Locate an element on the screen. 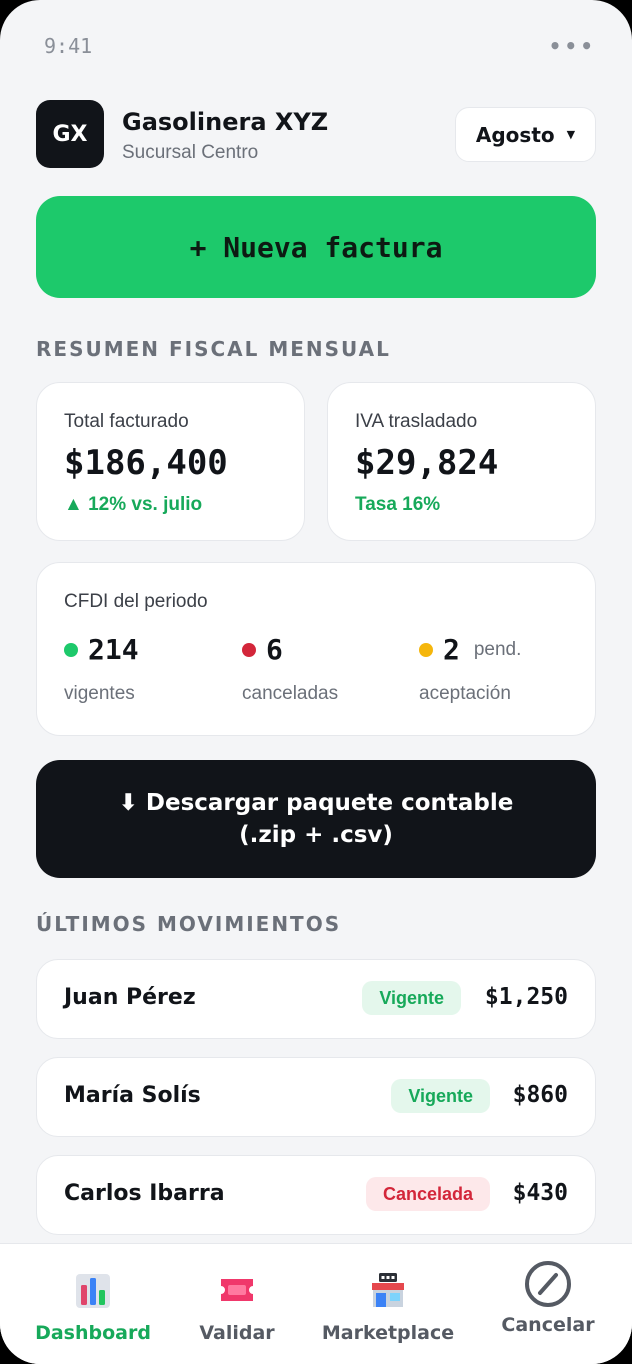 The image size is (632, 1364). tab-label: Dashboard is located at coordinates (93, 1333).